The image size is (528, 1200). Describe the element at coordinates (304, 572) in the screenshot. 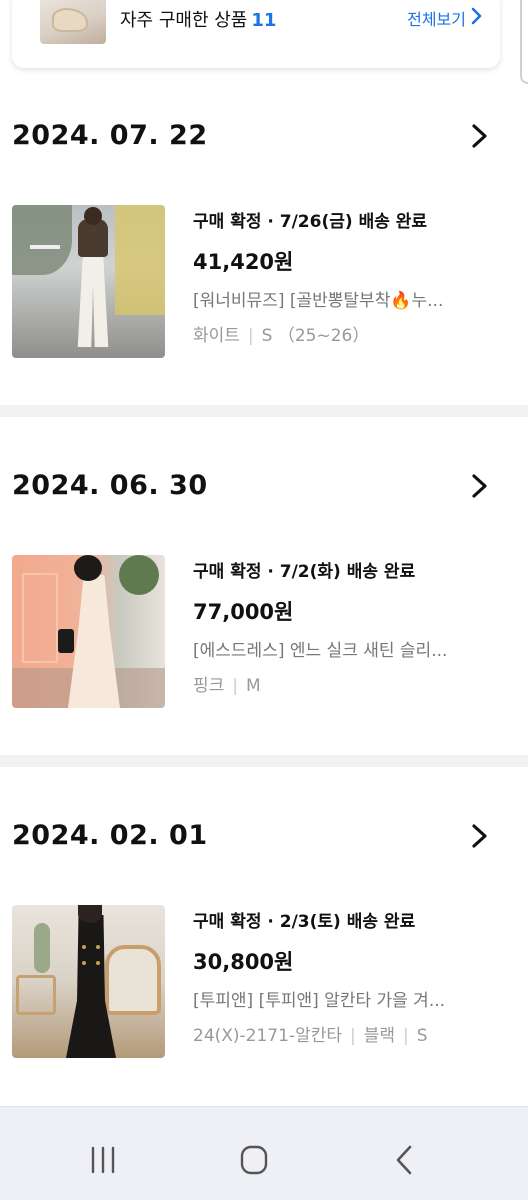

I see `order-status: 구매 확정 · 7/2(화) 배송 완료` at that location.